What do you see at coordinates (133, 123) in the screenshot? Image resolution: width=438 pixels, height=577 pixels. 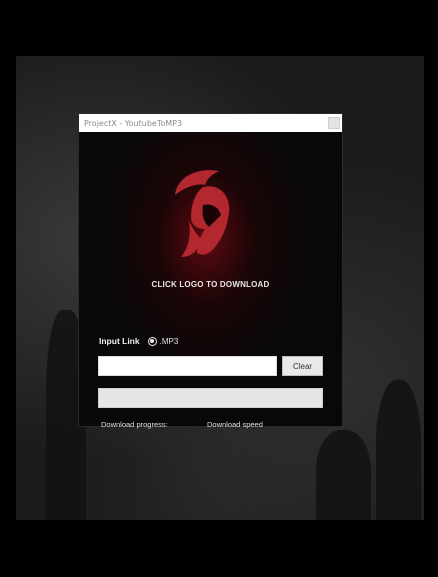 I see `window-title: ProjectX - YoutubeToMP3` at bounding box center [133, 123].